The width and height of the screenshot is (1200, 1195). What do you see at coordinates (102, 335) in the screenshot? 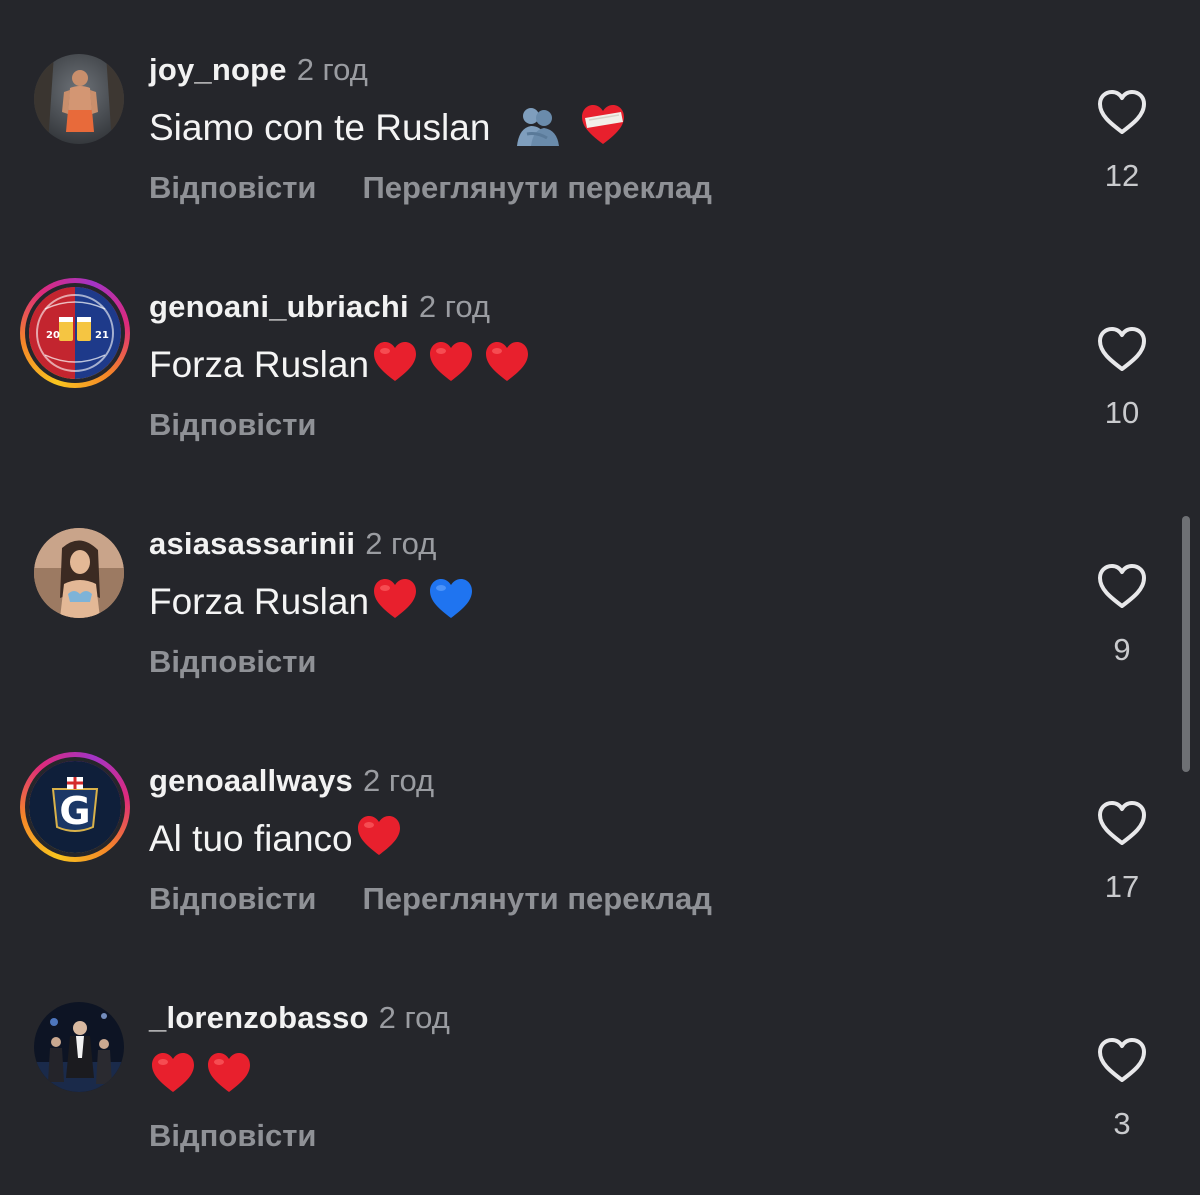
I see `logo-year-right: 21` at bounding box center [102, 335].